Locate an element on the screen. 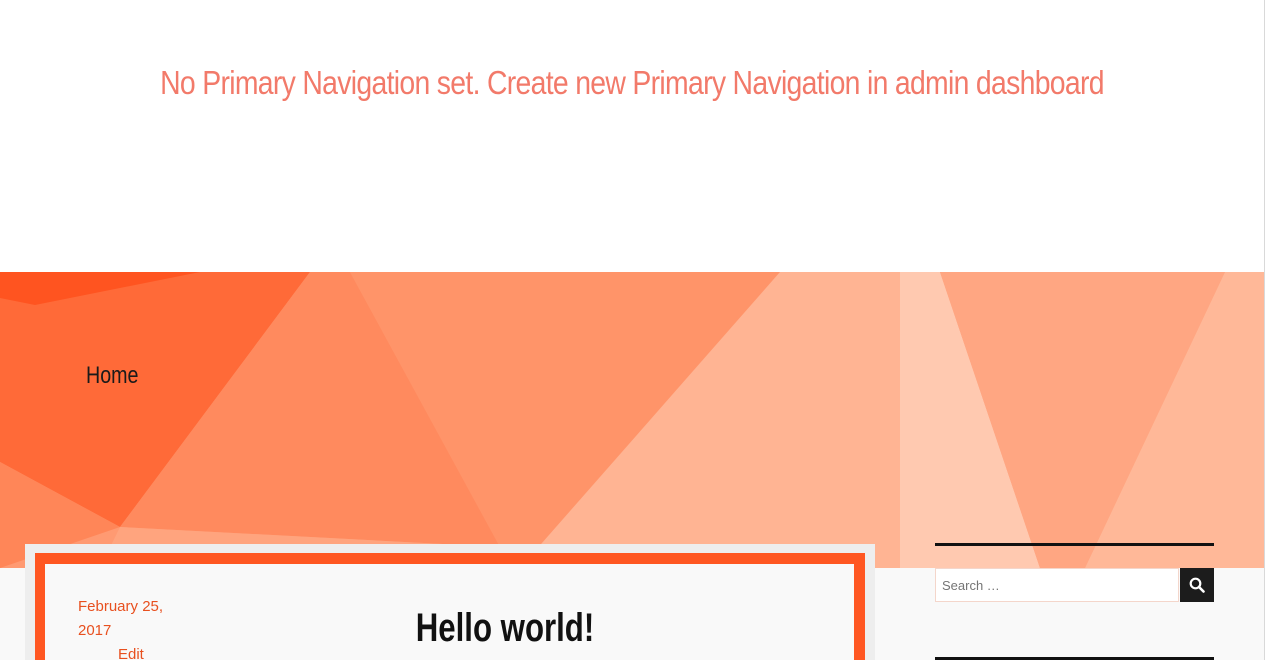 The width and height of the screenshot is (1268, 660). scrollbar is located at coordinates (1266, 330).